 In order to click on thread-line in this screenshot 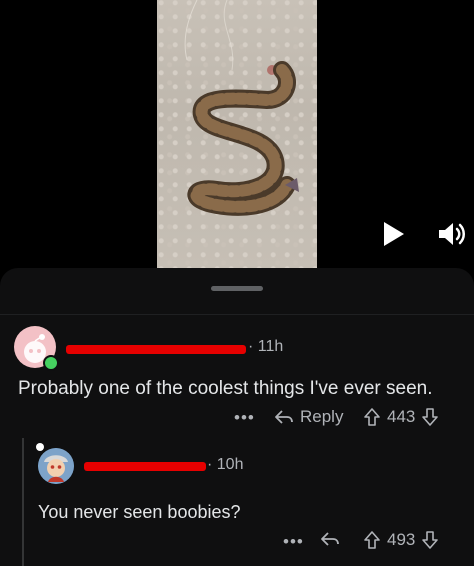, I will do `click(23, 502)`.